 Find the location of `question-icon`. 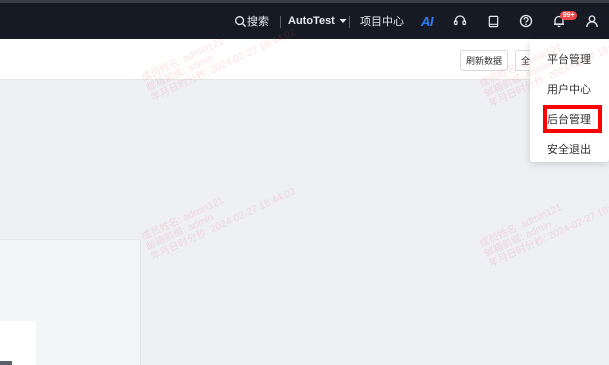

question-icon is located at coordinates (526, 21).